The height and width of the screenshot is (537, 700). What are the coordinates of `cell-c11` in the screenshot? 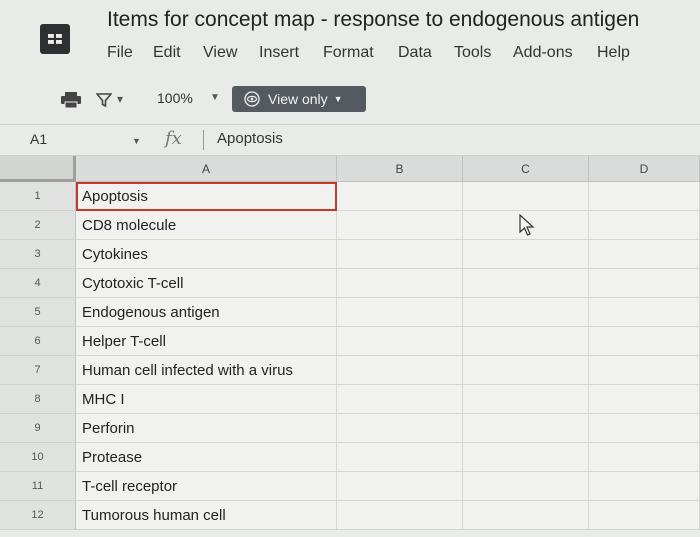 It's located at (526, 486).